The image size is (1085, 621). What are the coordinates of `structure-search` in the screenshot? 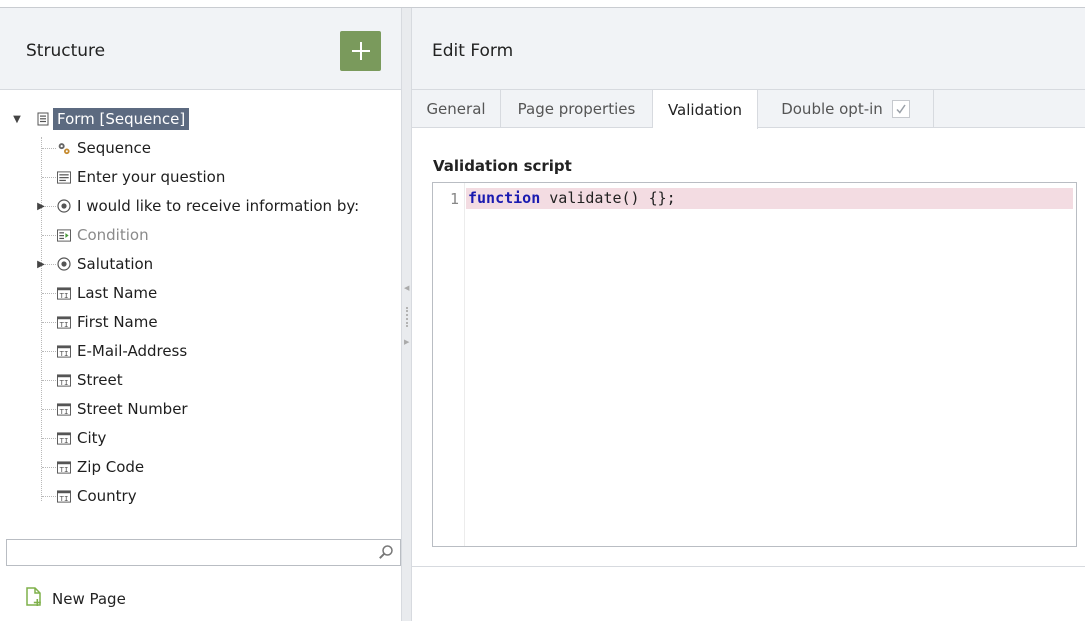 It's located at (203, 552).